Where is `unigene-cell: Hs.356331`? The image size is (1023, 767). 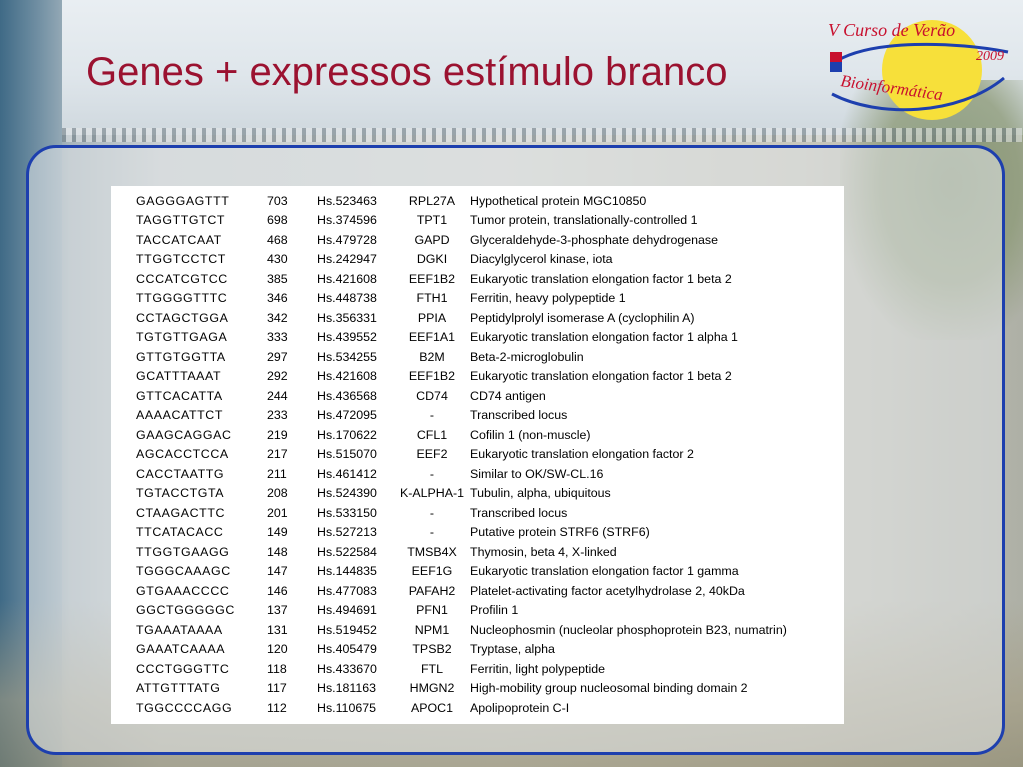
unigene-cell: Hs.356331 is located at coordinates (347, 317).